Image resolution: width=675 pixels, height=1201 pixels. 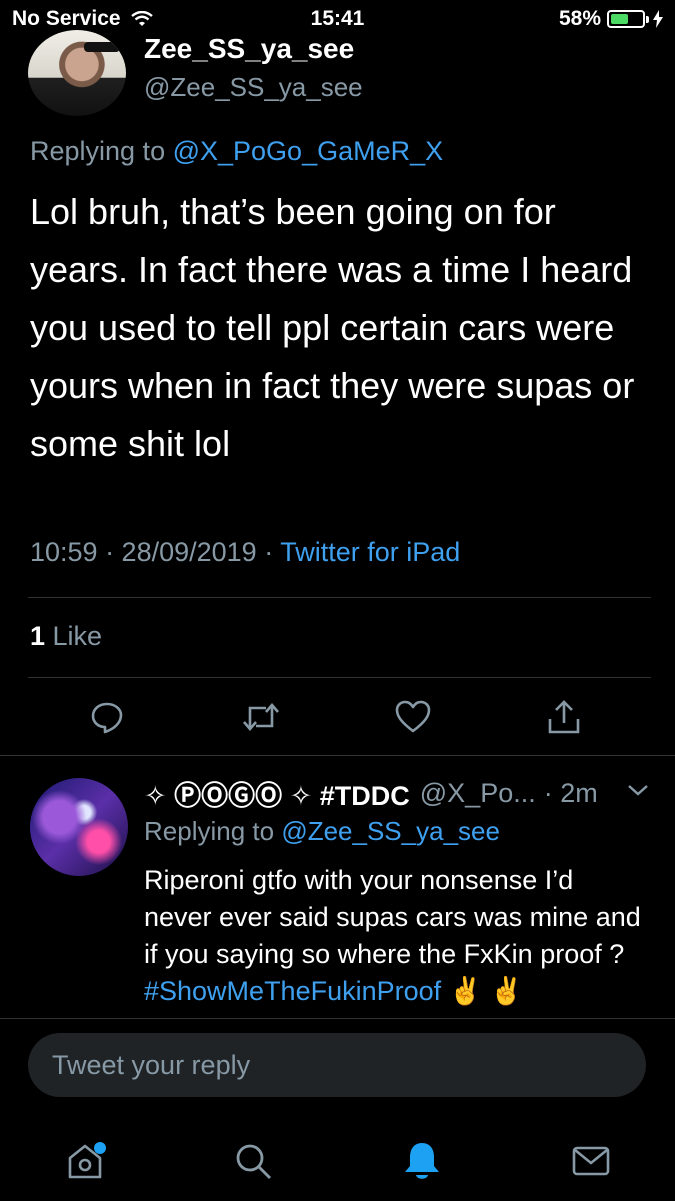 What do you see at coordinates (337, 717) in the screenshot?
I see `tweet-actions` at bounding box center [337, 717].